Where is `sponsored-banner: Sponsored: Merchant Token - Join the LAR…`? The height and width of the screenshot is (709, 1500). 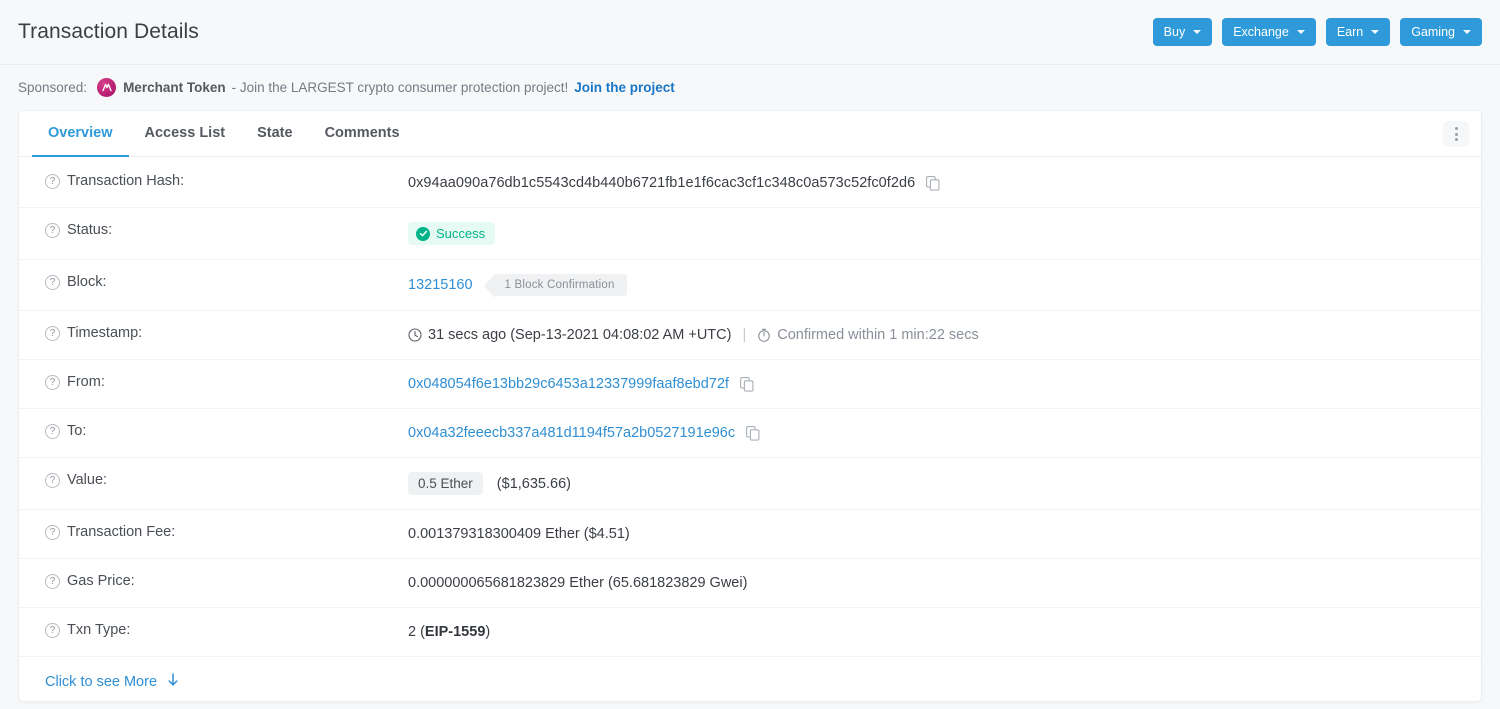
sponsored-banner: Sponsored: Merchant Token - Join the LAR… is located at coordinates (750, 87).